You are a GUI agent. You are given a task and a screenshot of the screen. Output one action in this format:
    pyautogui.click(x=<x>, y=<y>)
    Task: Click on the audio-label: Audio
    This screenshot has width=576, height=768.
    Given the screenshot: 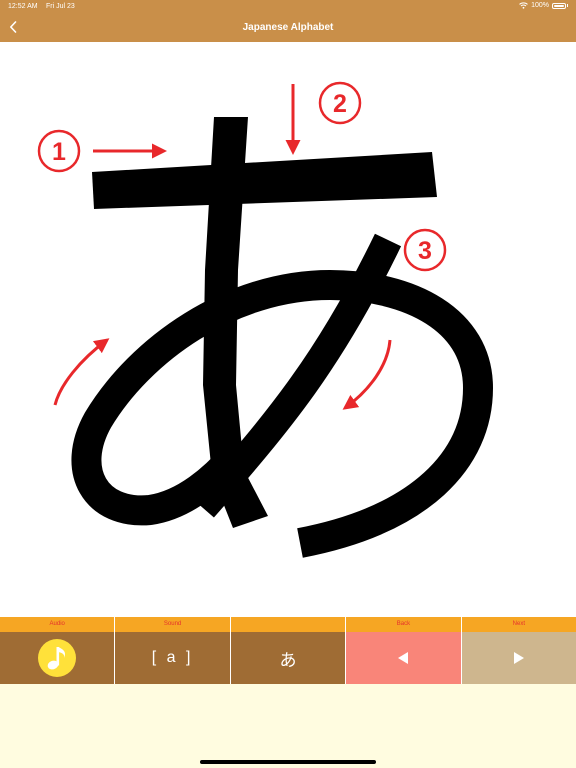 What is the action you would take?
    pyautogui.click(x=57, y=624)
    